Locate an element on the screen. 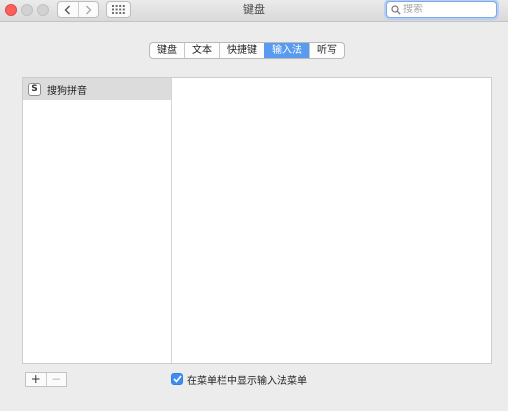 This screenshot has width=508, height=411. show-all-button is located at coordinates (118, 9).